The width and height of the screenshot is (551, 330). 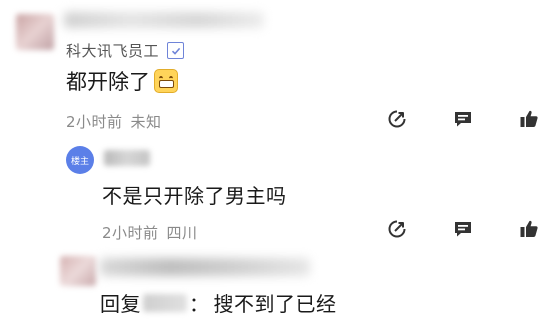 What do you see at coordinates (80, 160) in the screenshot?
I see `host-badge: 楼主` at bounding box center [80, 160].